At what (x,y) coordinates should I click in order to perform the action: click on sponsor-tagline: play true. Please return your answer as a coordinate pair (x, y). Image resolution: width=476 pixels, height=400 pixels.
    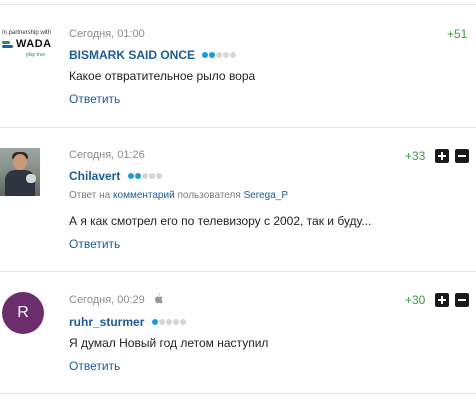
    Looking at the image, I should click on (36, 55).